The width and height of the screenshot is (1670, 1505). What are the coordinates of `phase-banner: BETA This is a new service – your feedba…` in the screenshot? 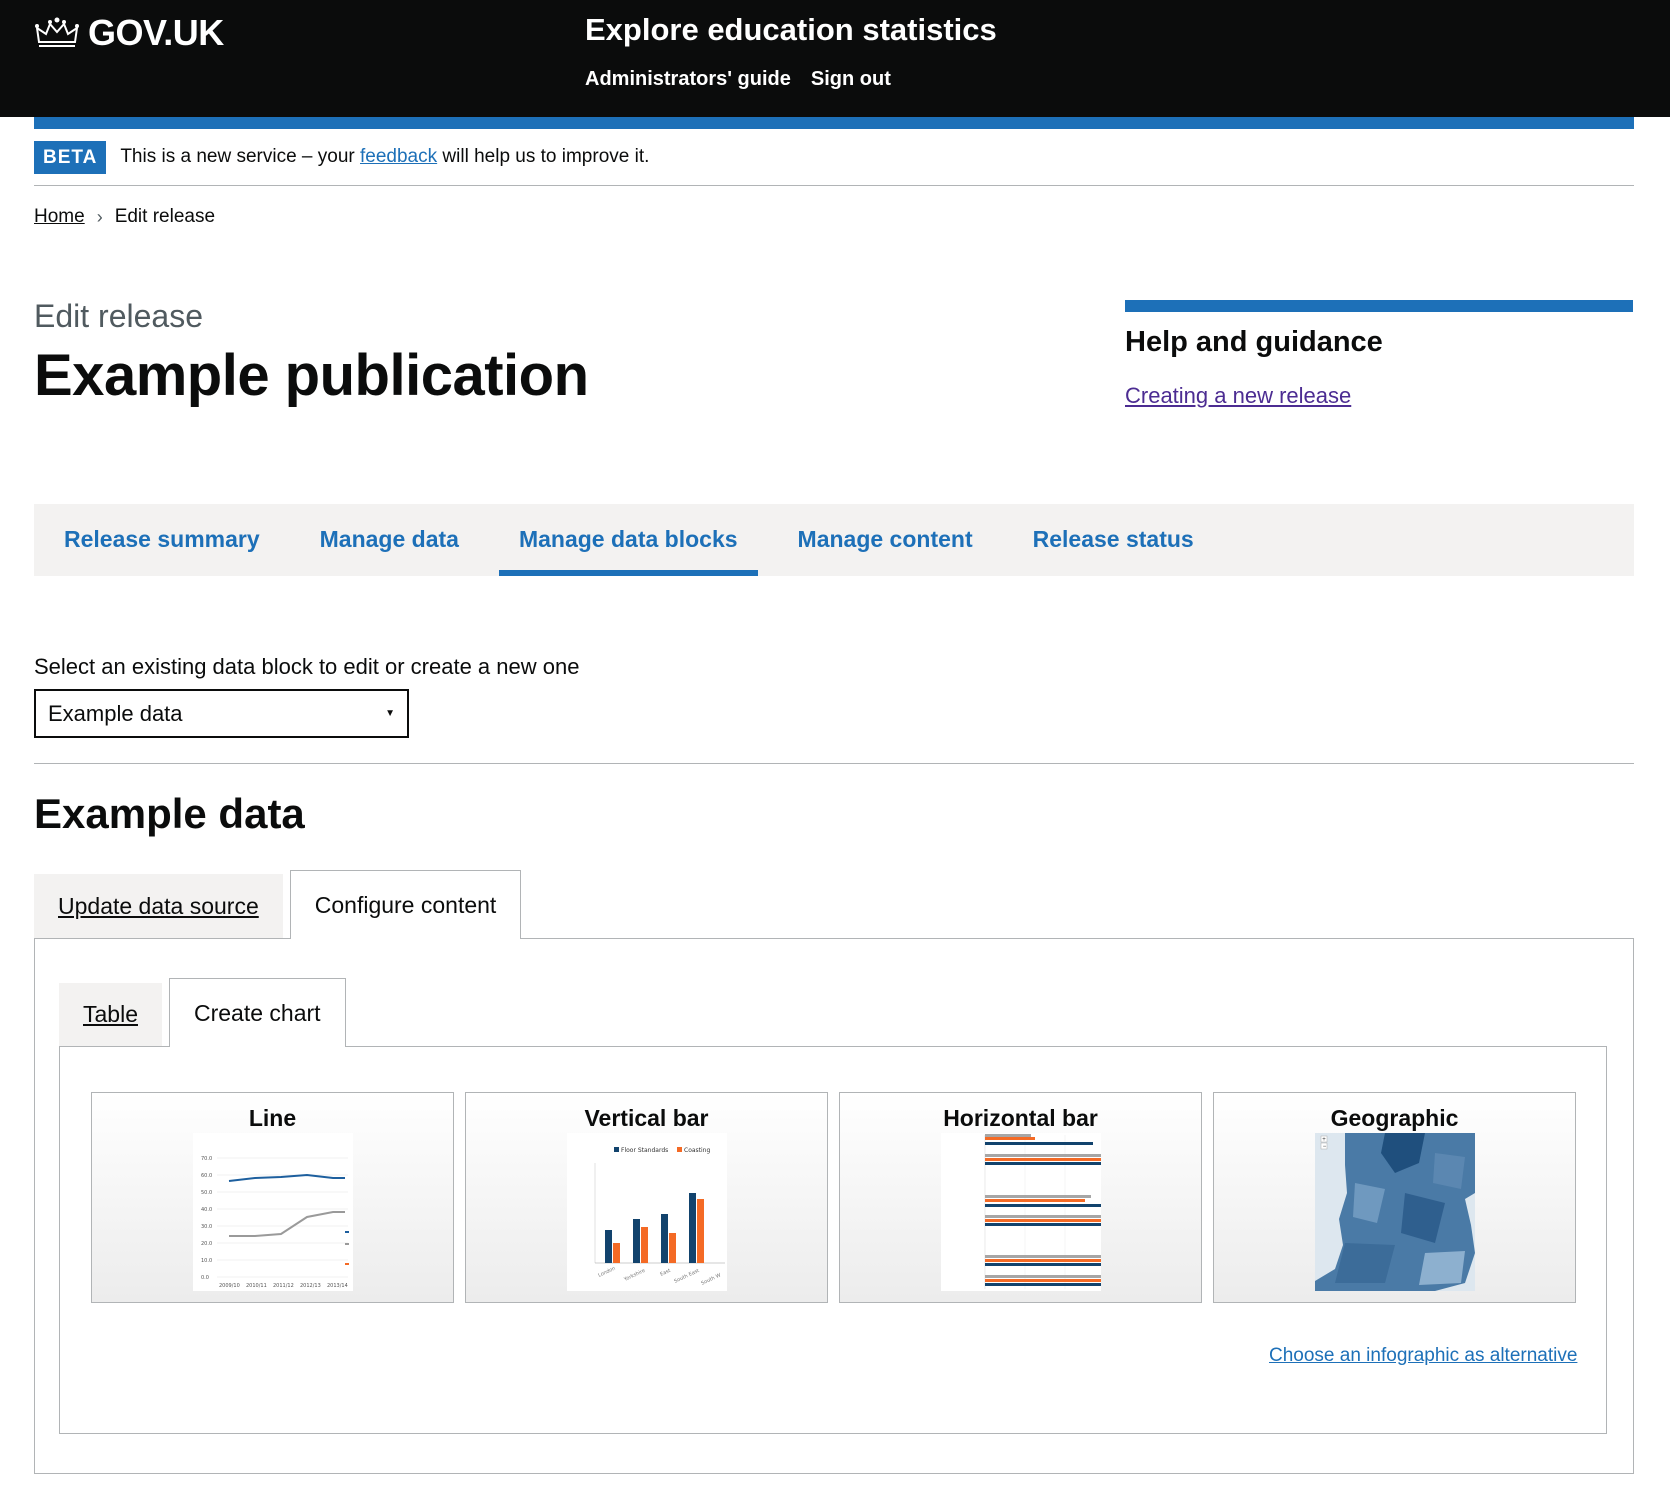 It's located at (834, 157).